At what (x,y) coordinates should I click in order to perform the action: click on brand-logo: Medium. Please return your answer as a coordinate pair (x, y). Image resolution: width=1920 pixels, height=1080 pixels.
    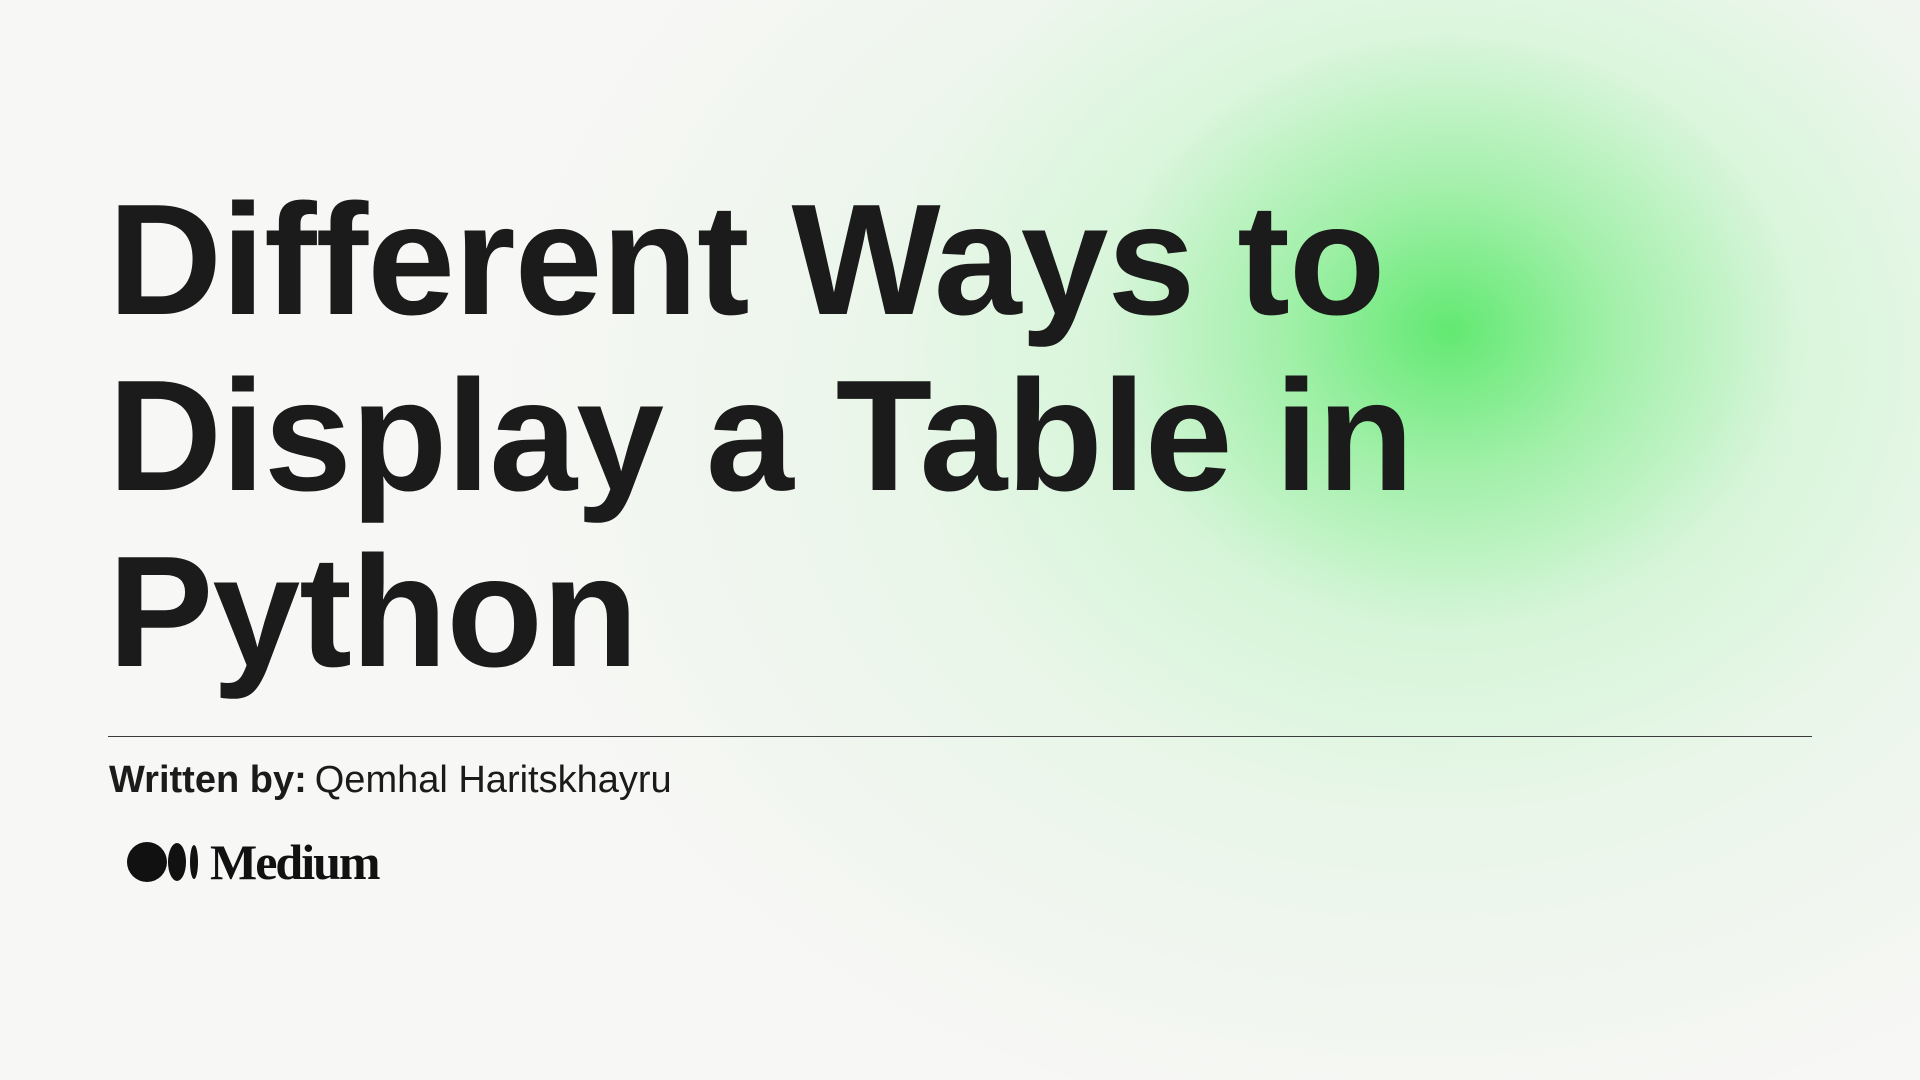
    Looking at the image, I should click on (253, 862).